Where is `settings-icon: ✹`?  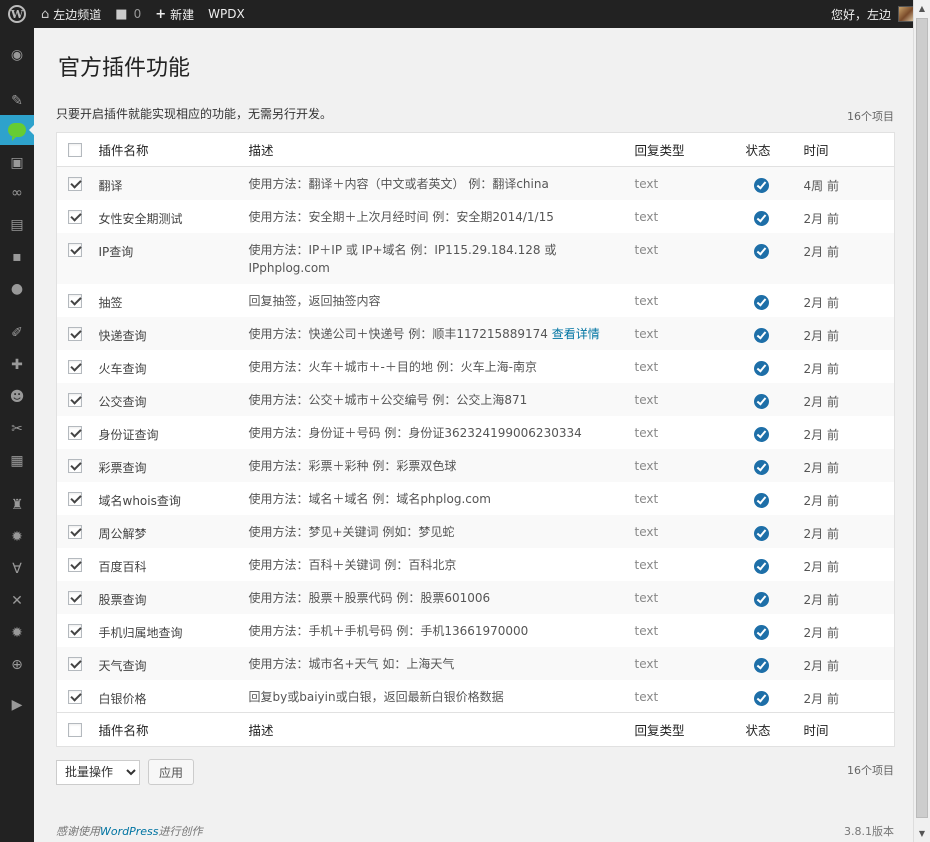 settings-icon: ✹ is located at coordinates (17, 537).